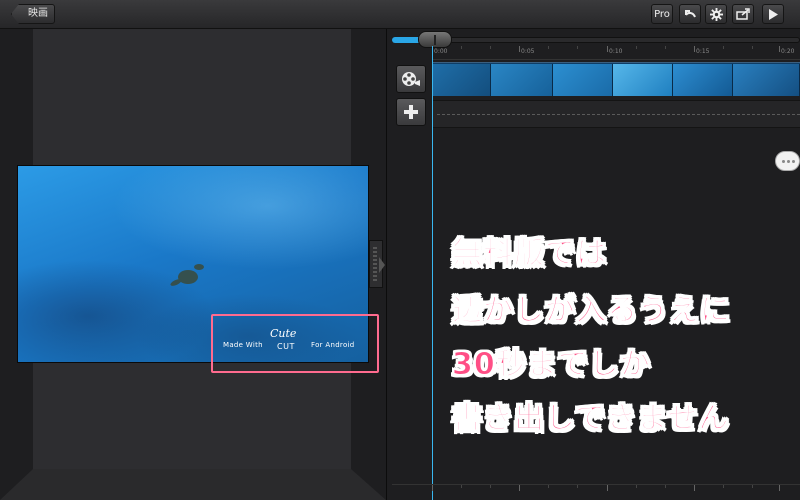  What do you see at coordinates (441, 51) in the screenshot?
I see `ruler-label-0: 0:00` at bounding box center [441, 51].